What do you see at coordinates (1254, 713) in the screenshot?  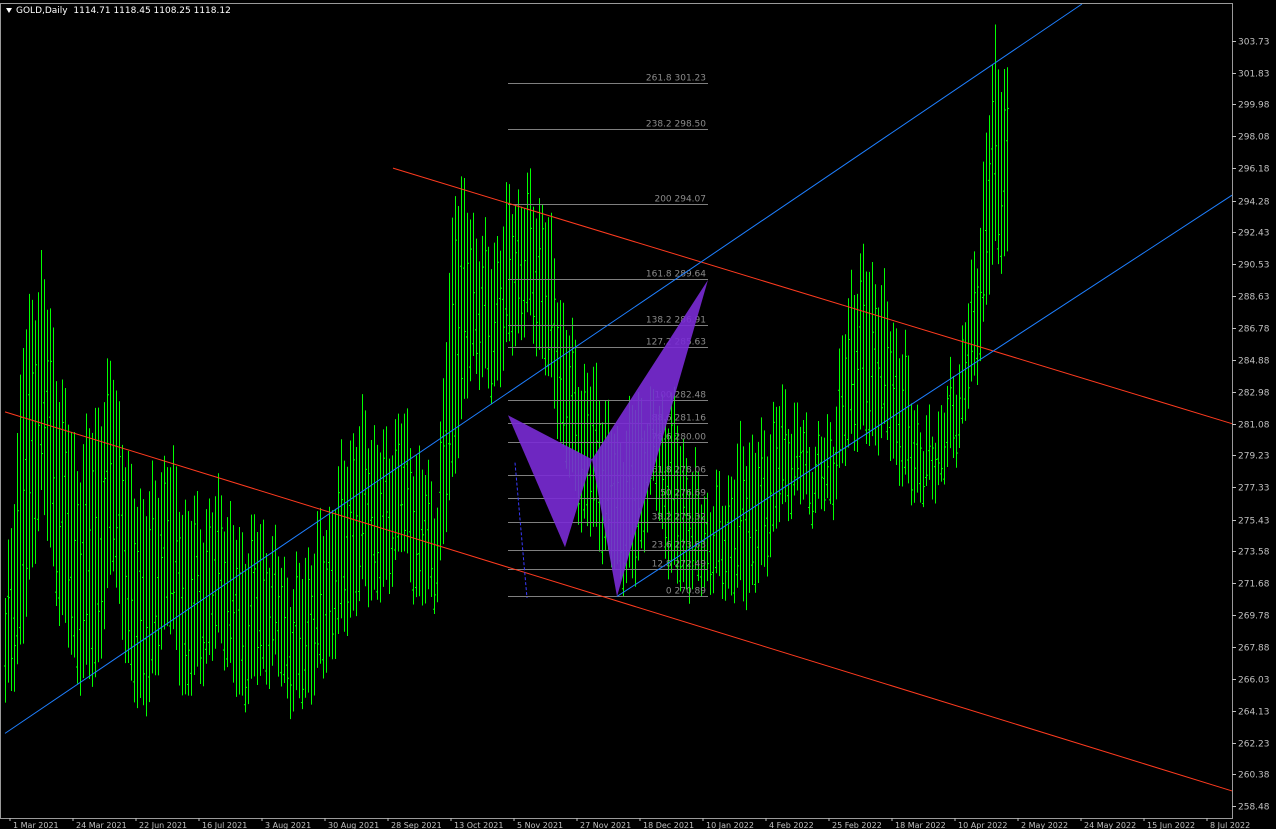 I see `y-tick-label: 264.13` at bounding box center [1254, 713].